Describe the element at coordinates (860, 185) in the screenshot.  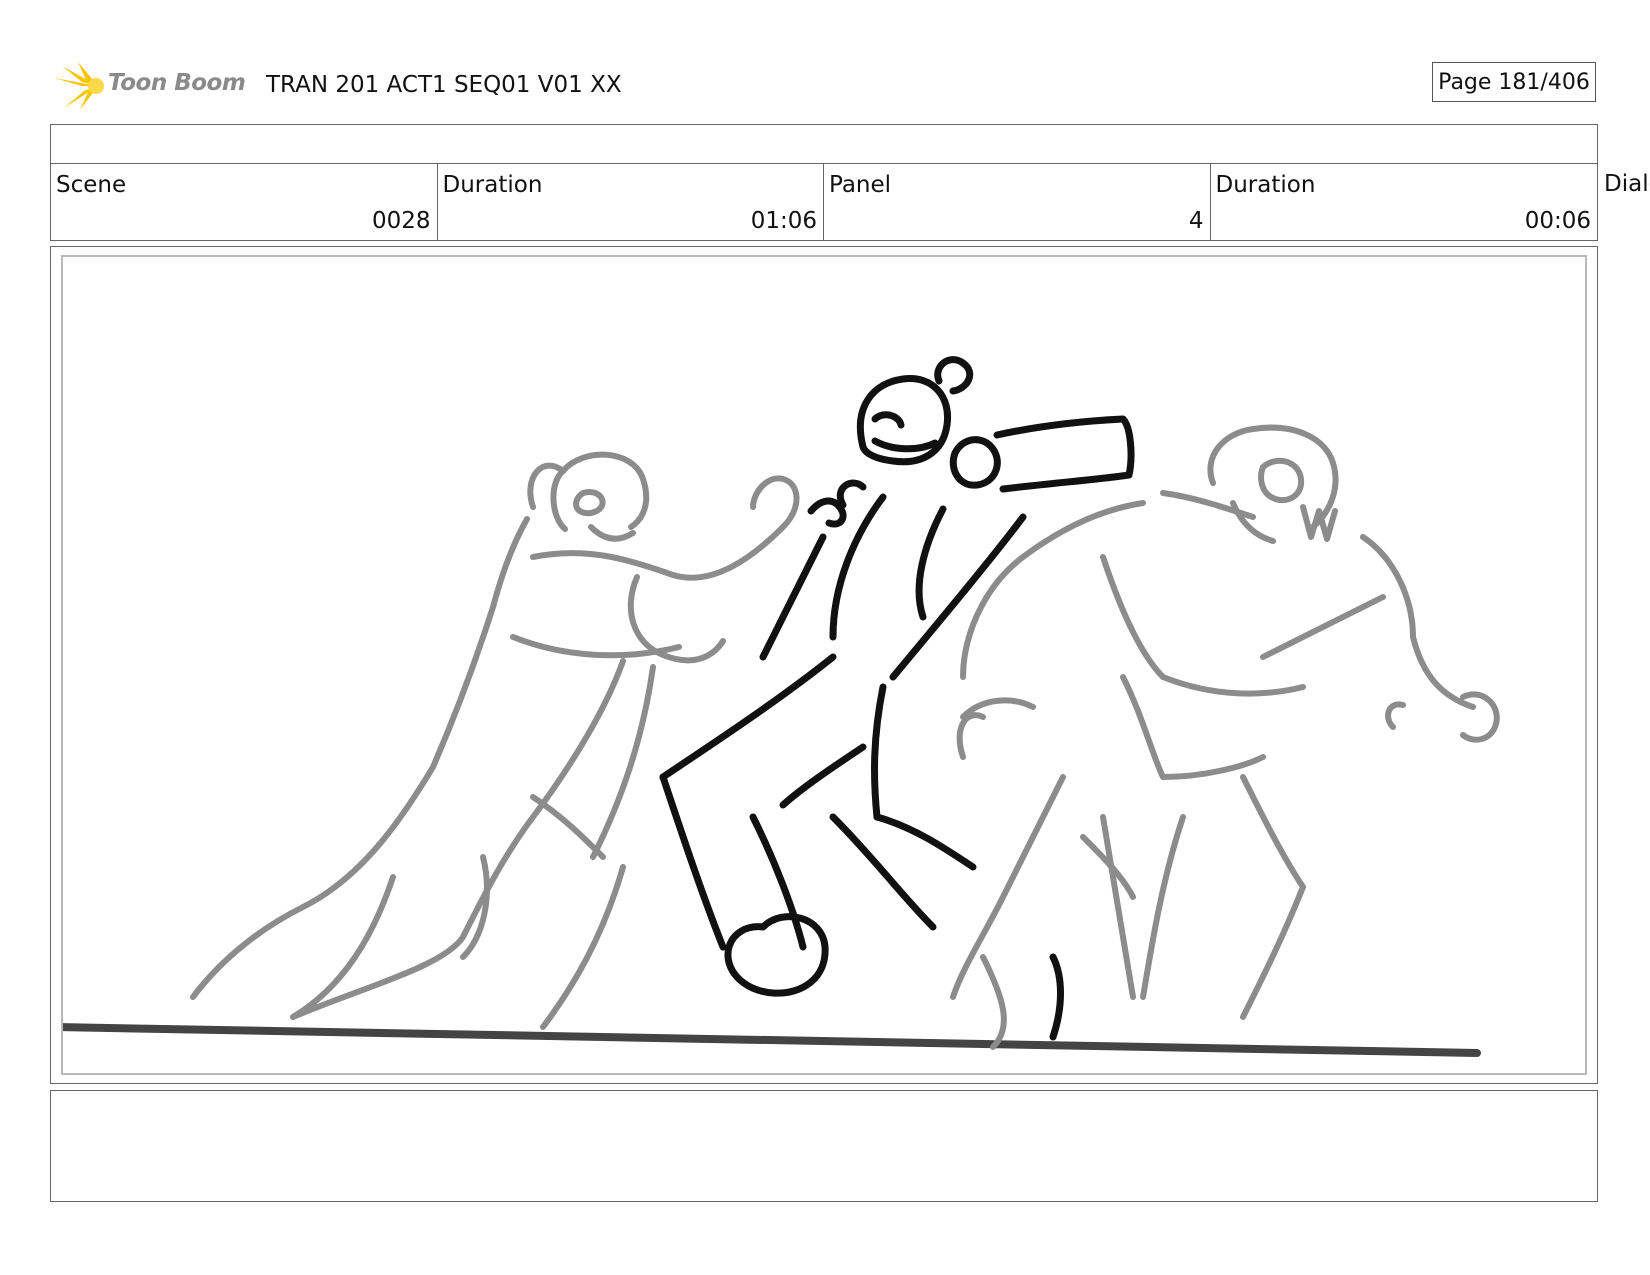
I see `panel-label: Panel` at that location.